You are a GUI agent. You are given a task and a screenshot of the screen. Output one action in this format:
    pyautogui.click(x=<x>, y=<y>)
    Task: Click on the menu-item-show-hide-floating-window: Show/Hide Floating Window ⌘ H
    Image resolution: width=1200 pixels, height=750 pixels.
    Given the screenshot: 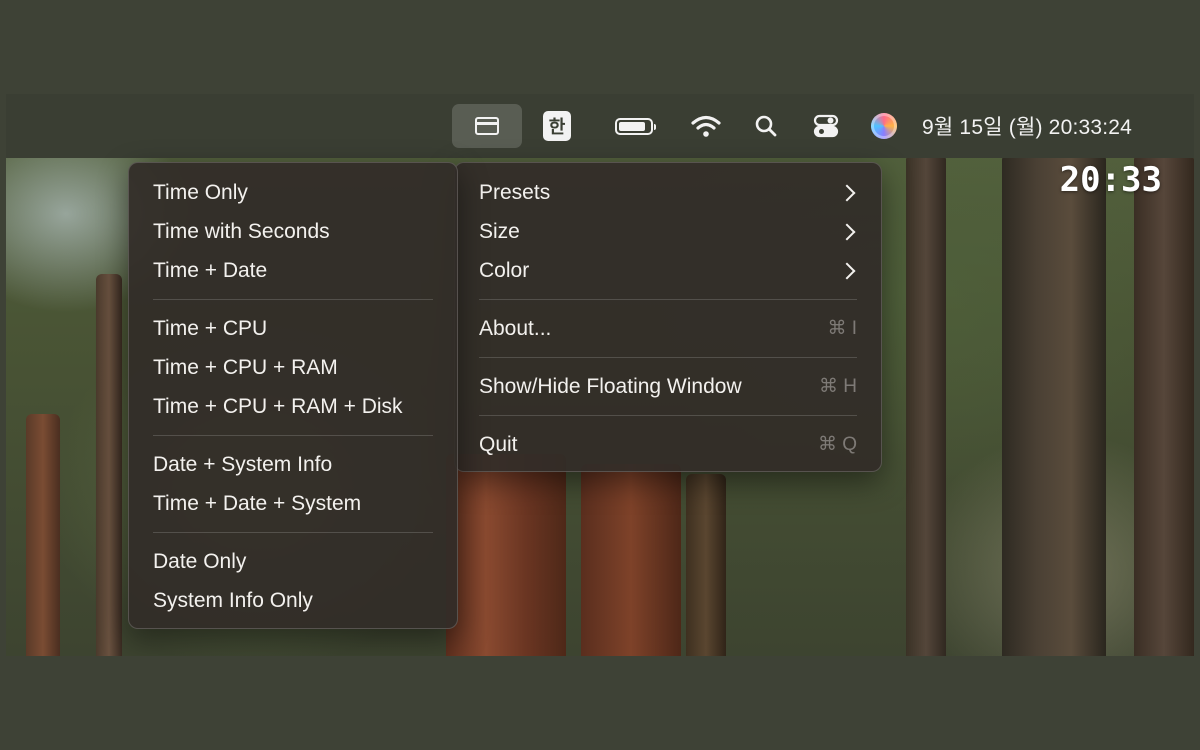 What is the action you would take?
    pyautogui.click(x=668, y=386)
    